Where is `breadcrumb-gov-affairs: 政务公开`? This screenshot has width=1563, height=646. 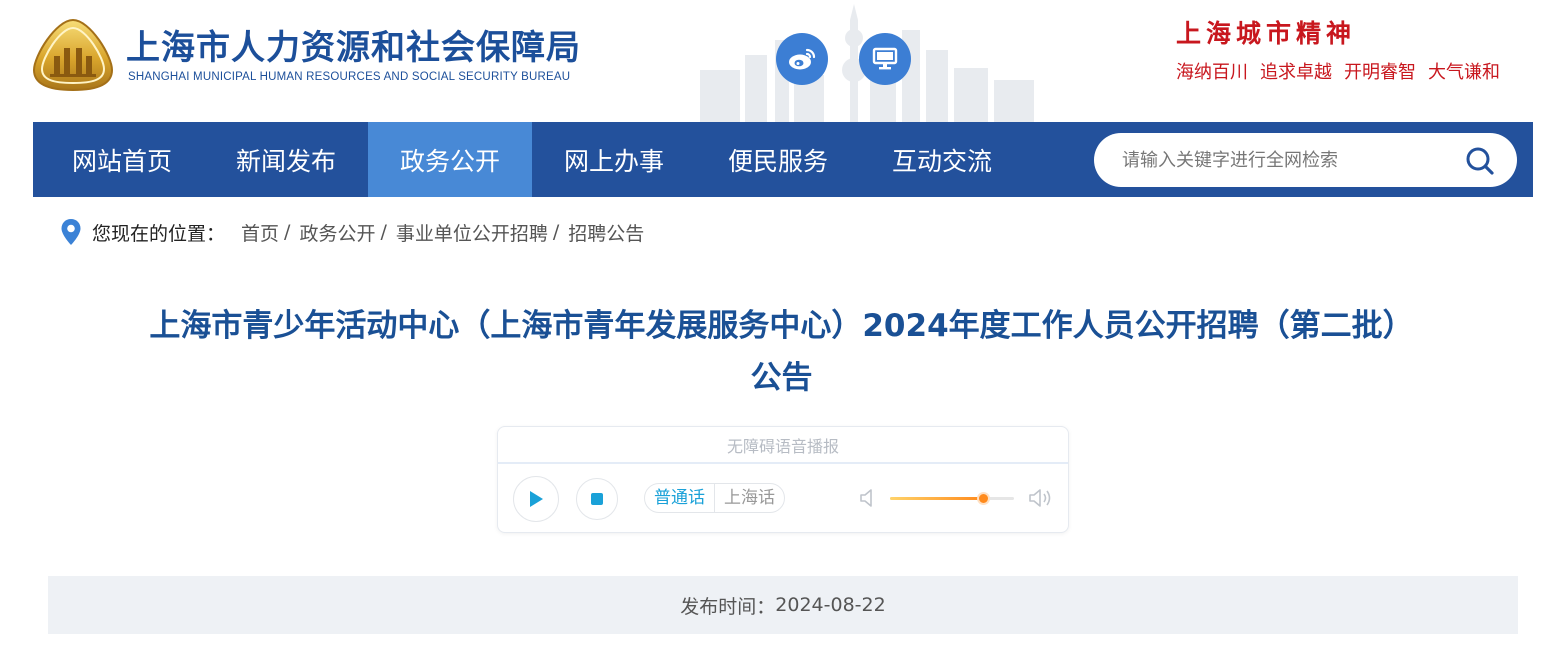
breadcrumb-gov-affairs: 政务公开 is located at coordinates (337, 232).